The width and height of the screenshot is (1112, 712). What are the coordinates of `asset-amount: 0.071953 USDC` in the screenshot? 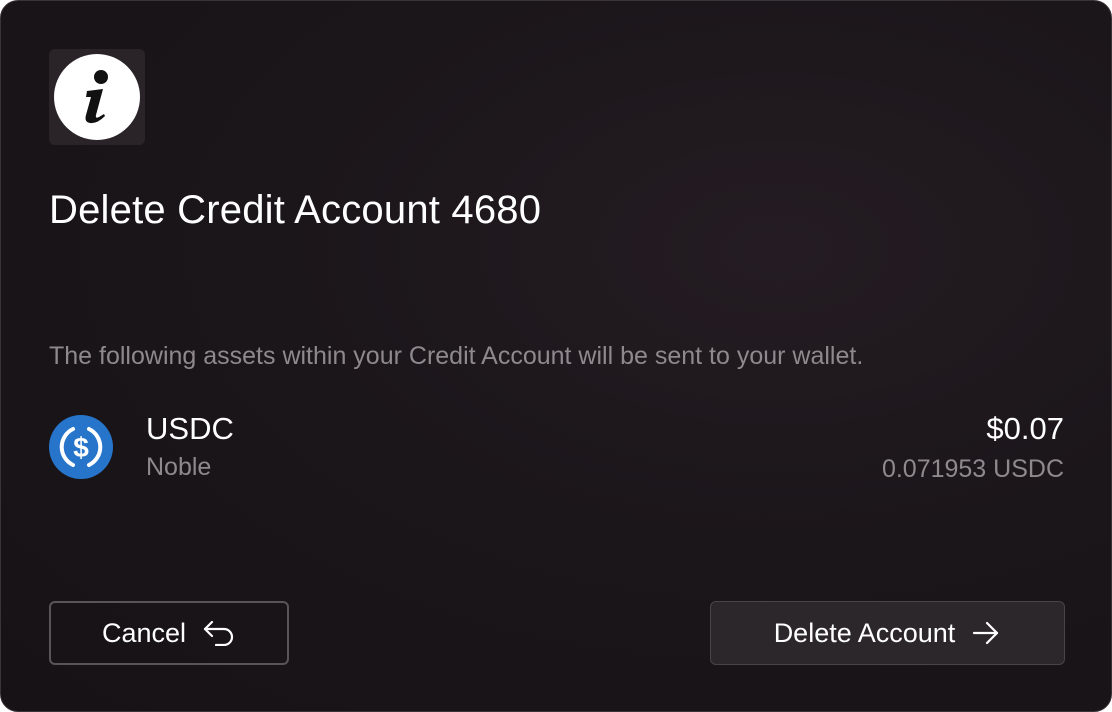 It's located at (972, 469).